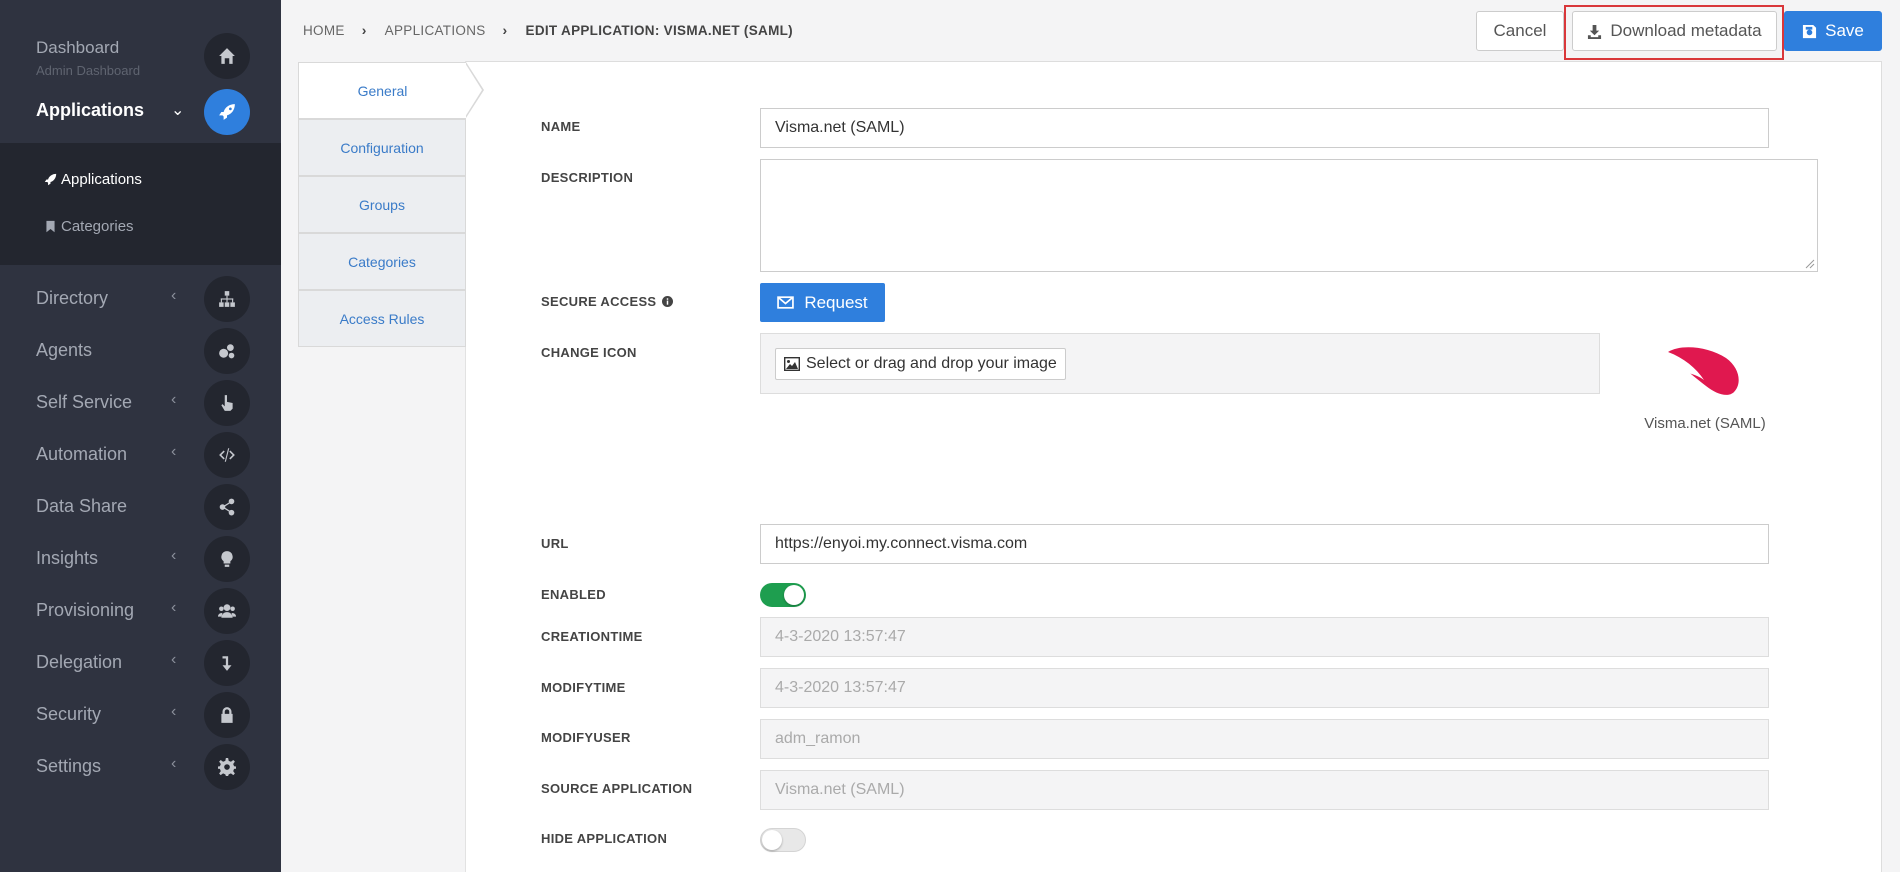 This screenshot has width=1900, height=872. I want to click on modifytime-label: MODIFYTIME, so click(583, 687).